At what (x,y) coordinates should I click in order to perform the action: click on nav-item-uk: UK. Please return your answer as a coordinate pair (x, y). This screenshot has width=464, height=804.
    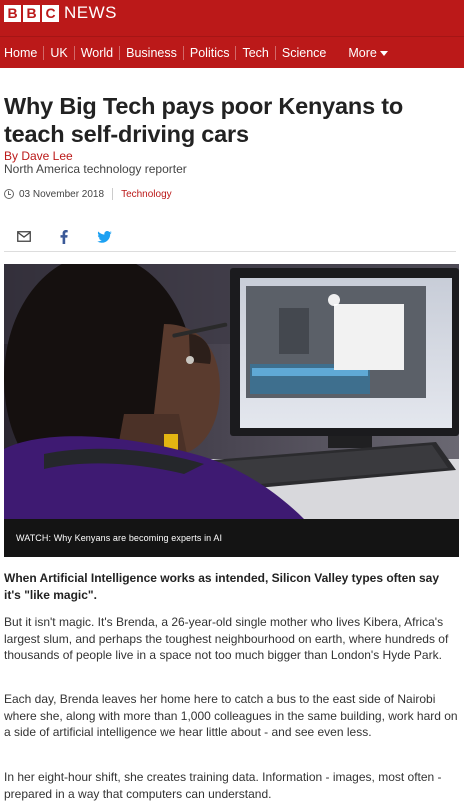
    Looking at the image, I should click on (59, 52).